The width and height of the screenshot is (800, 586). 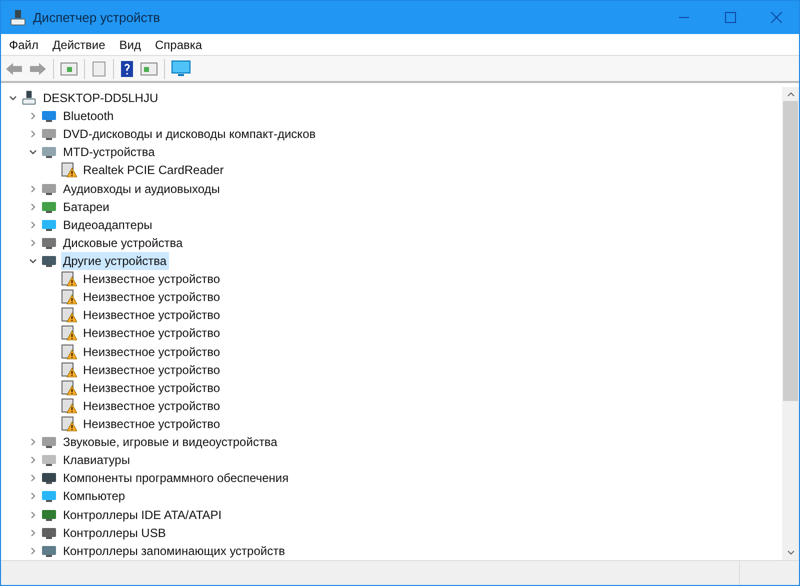 What do you see at coordinates (127, 69) in the screenshot?
I see `help-icon` at bounding box center [127, 69].